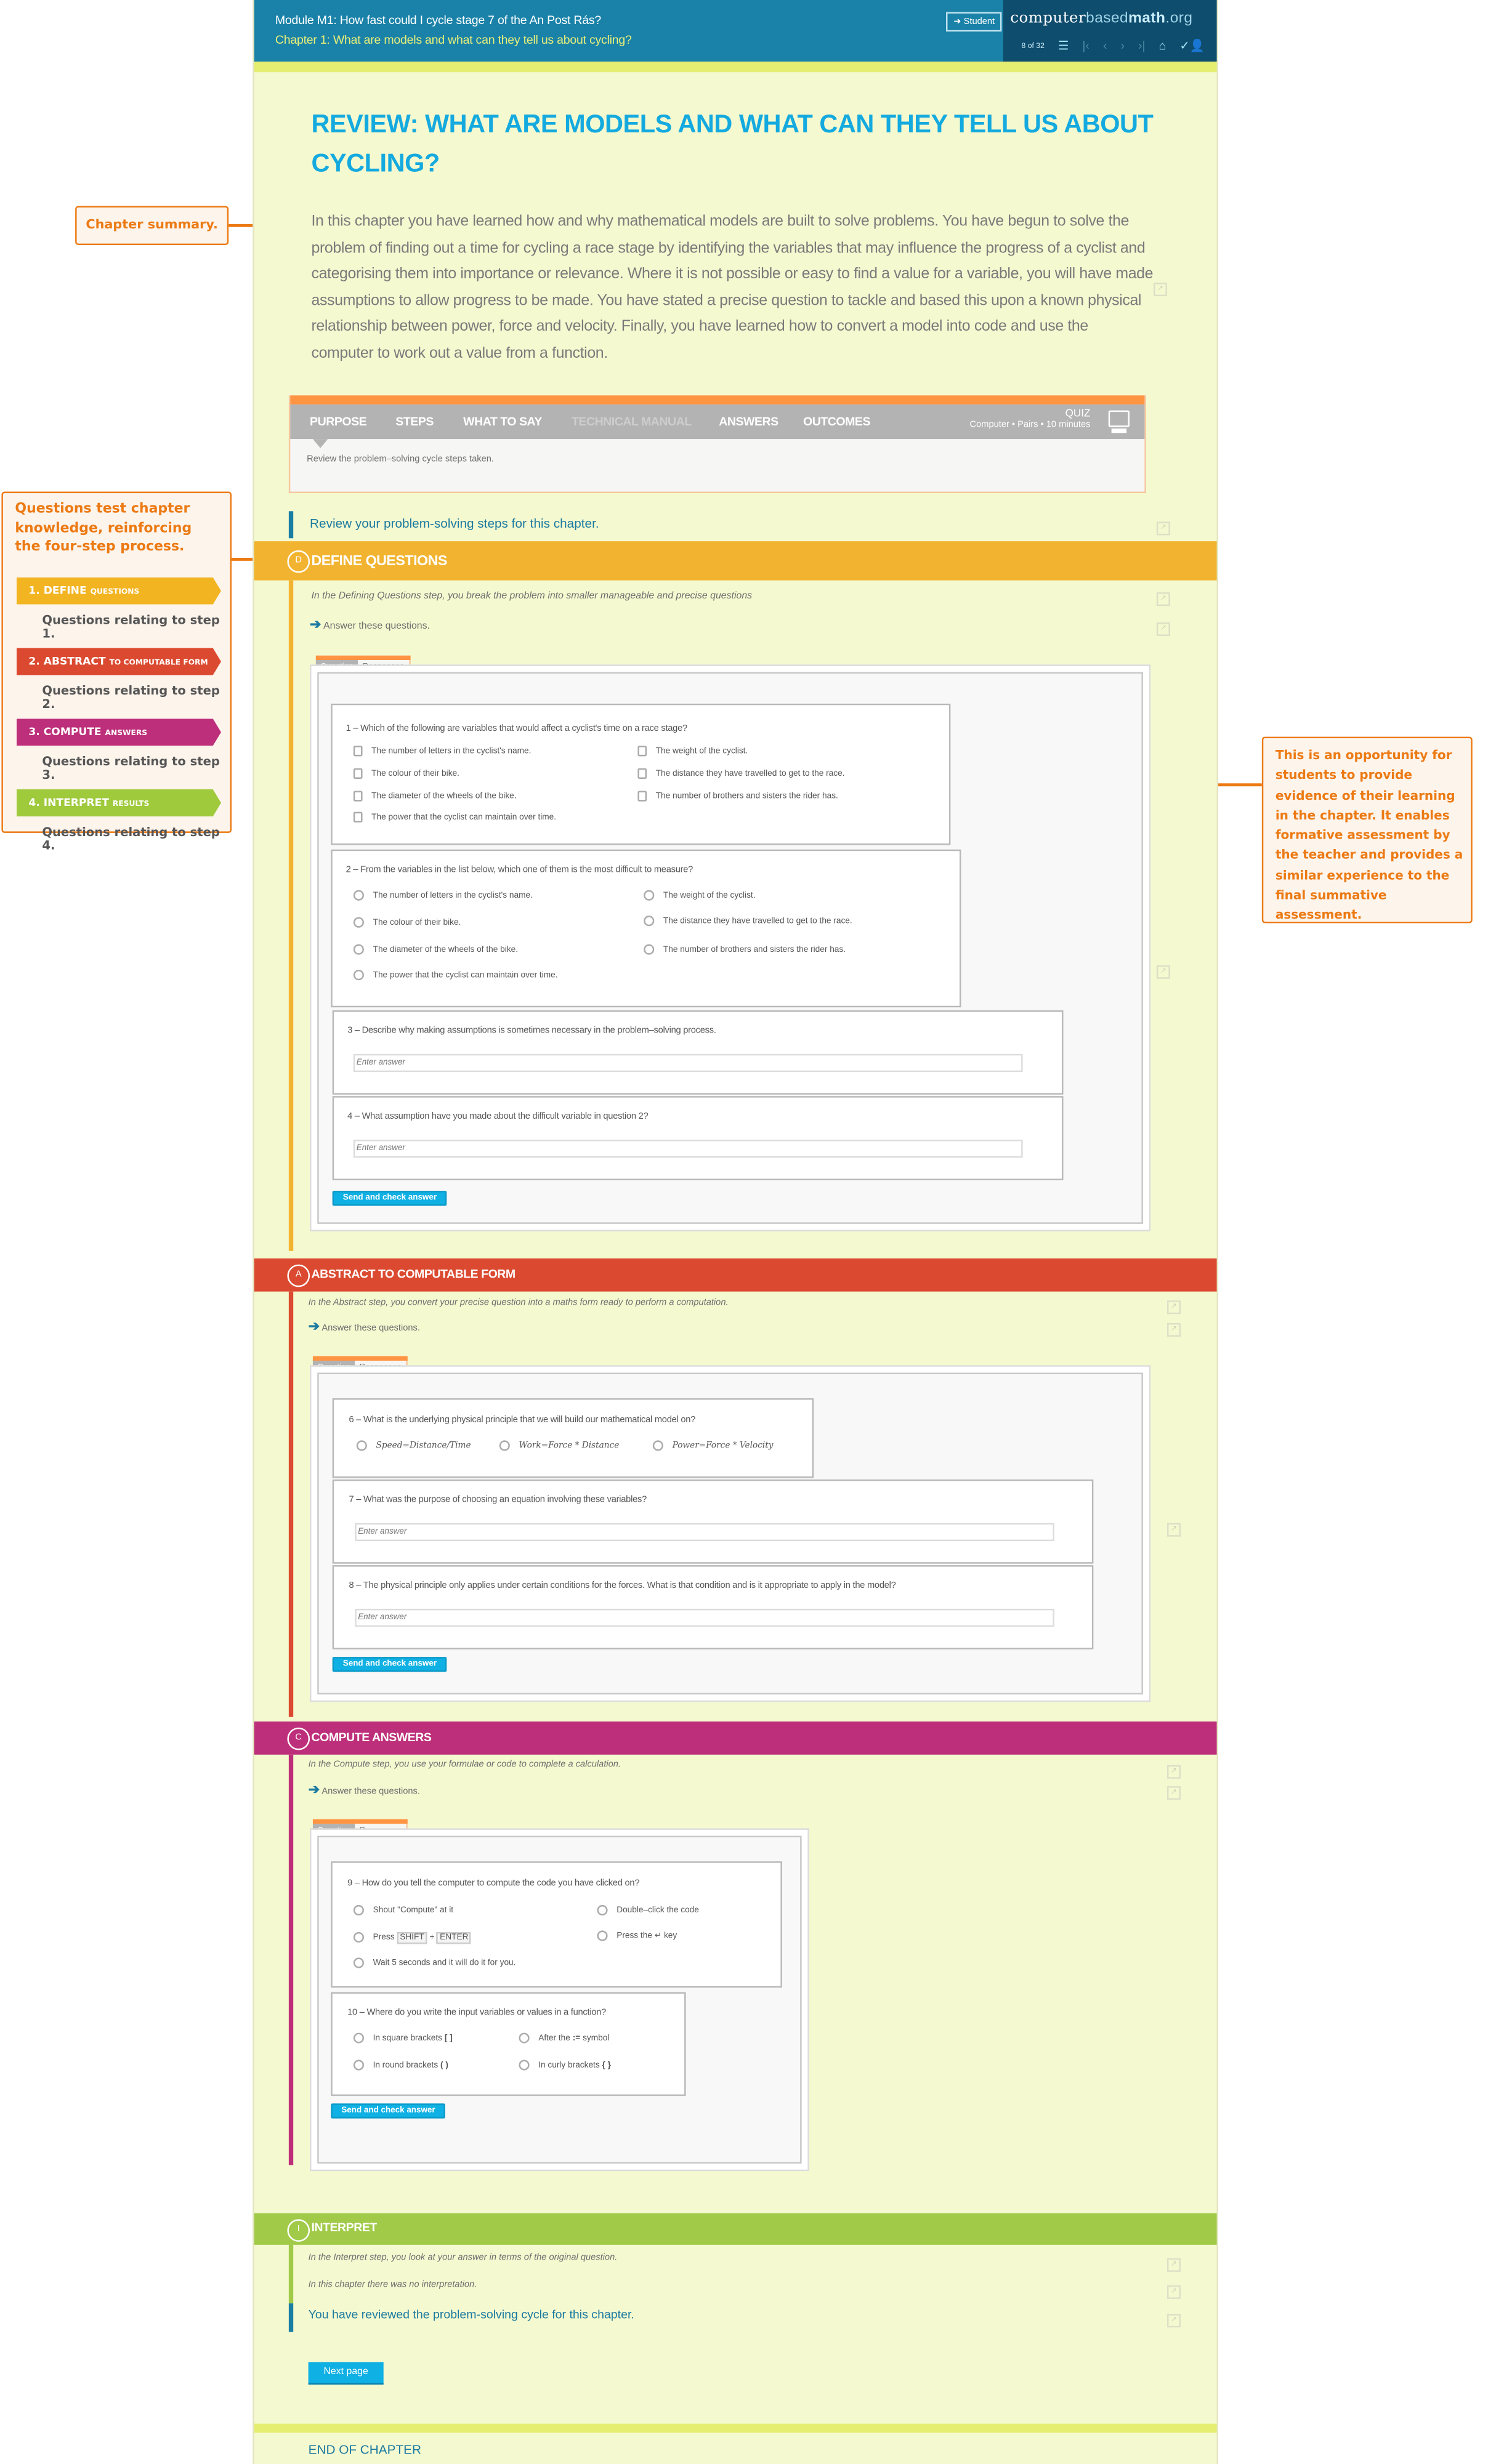 Image resolution: width=1504 pixels, height=2464 pixels. What do you see at coordinates (403, 1911) in the screenshot?
I see `option: Shout "Compute" at it` at bounding box center [403, 1911].